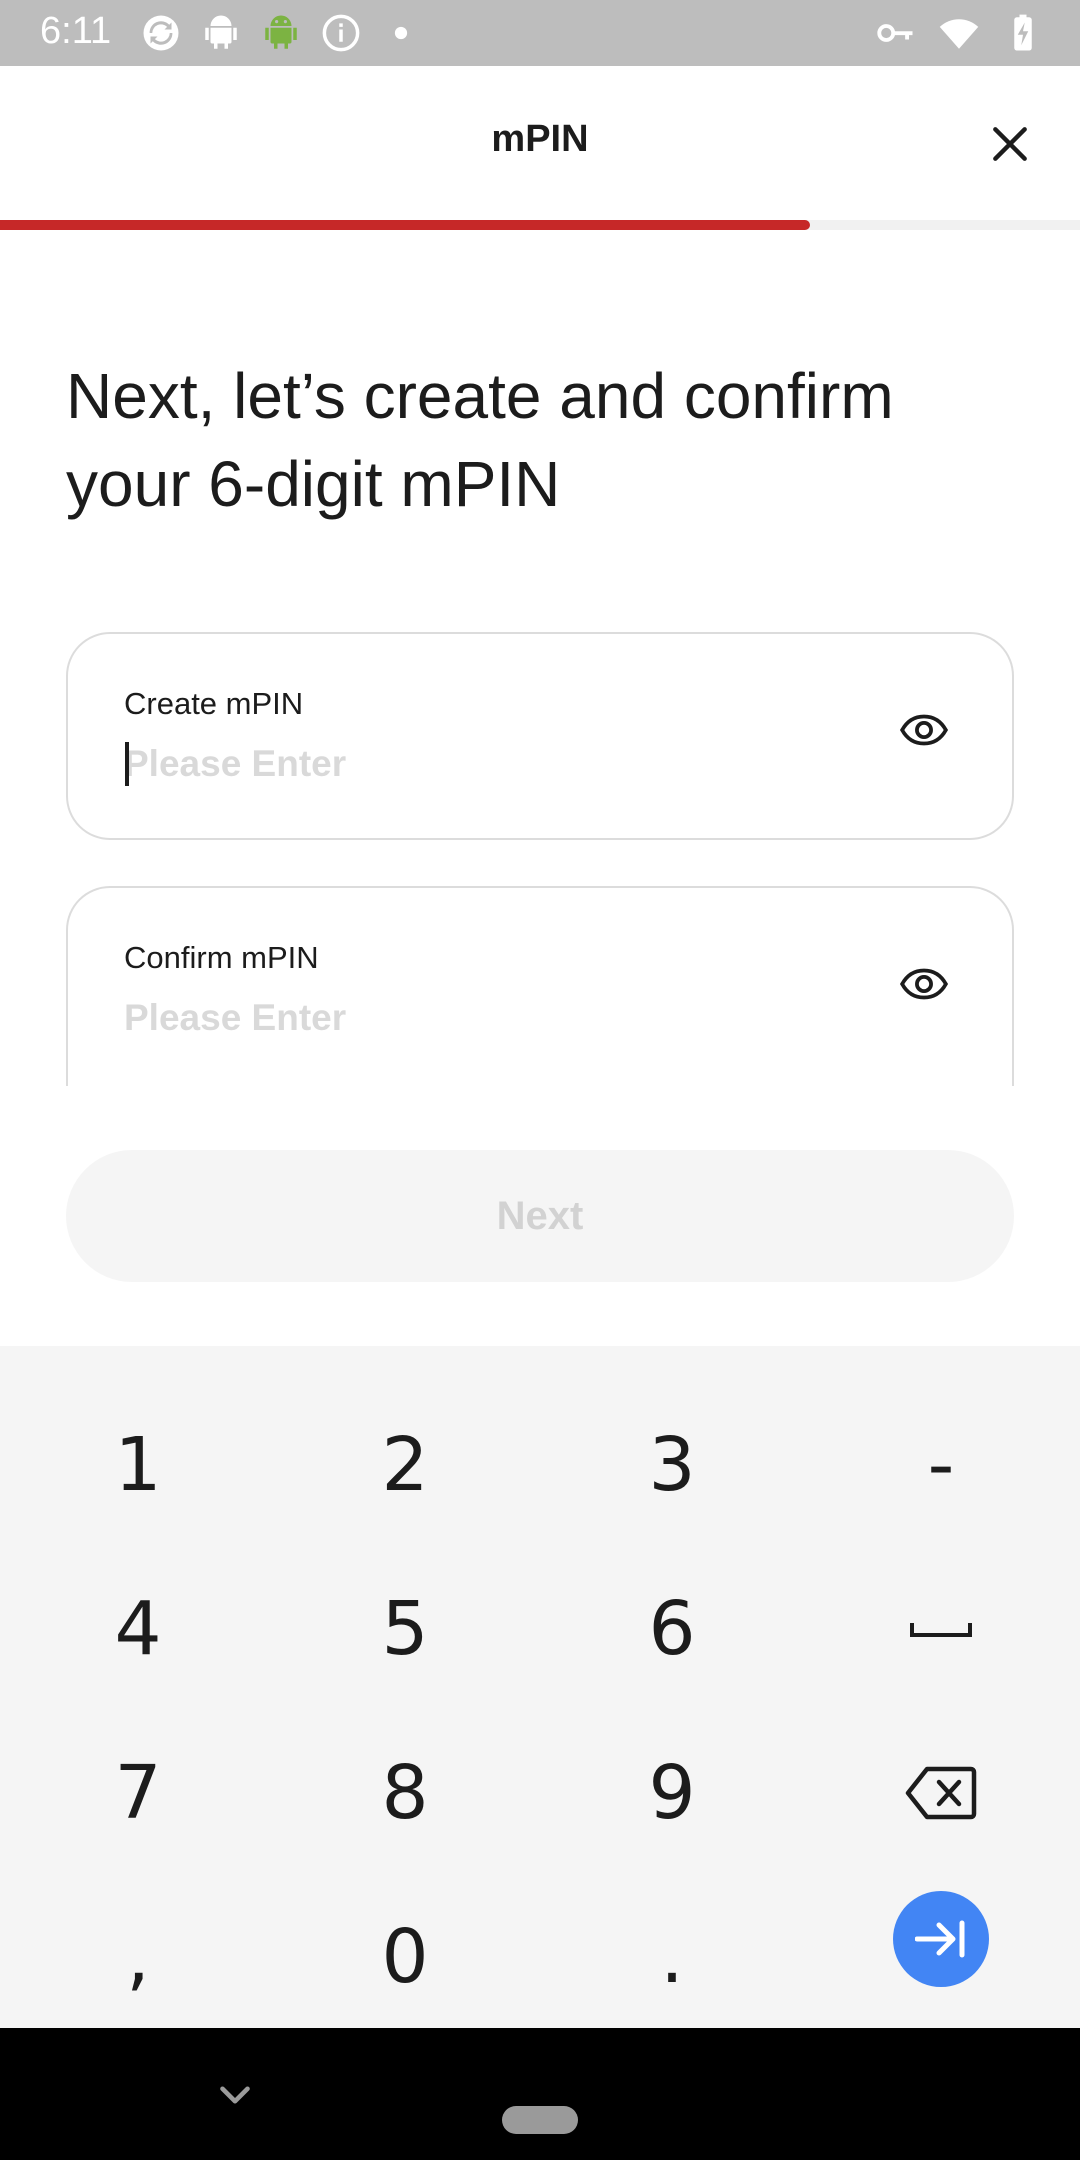  I want to click on status-time: 6:11, so click(76, 31).